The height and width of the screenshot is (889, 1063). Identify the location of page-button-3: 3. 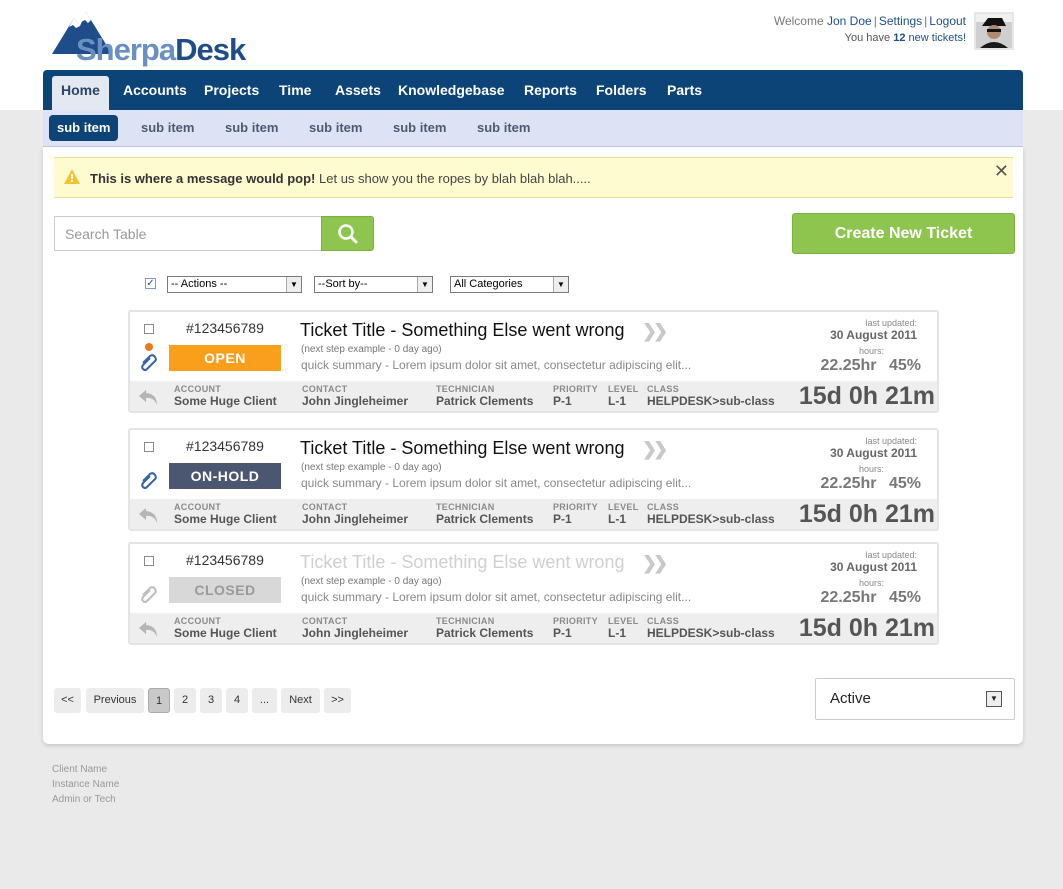
(211, 700).